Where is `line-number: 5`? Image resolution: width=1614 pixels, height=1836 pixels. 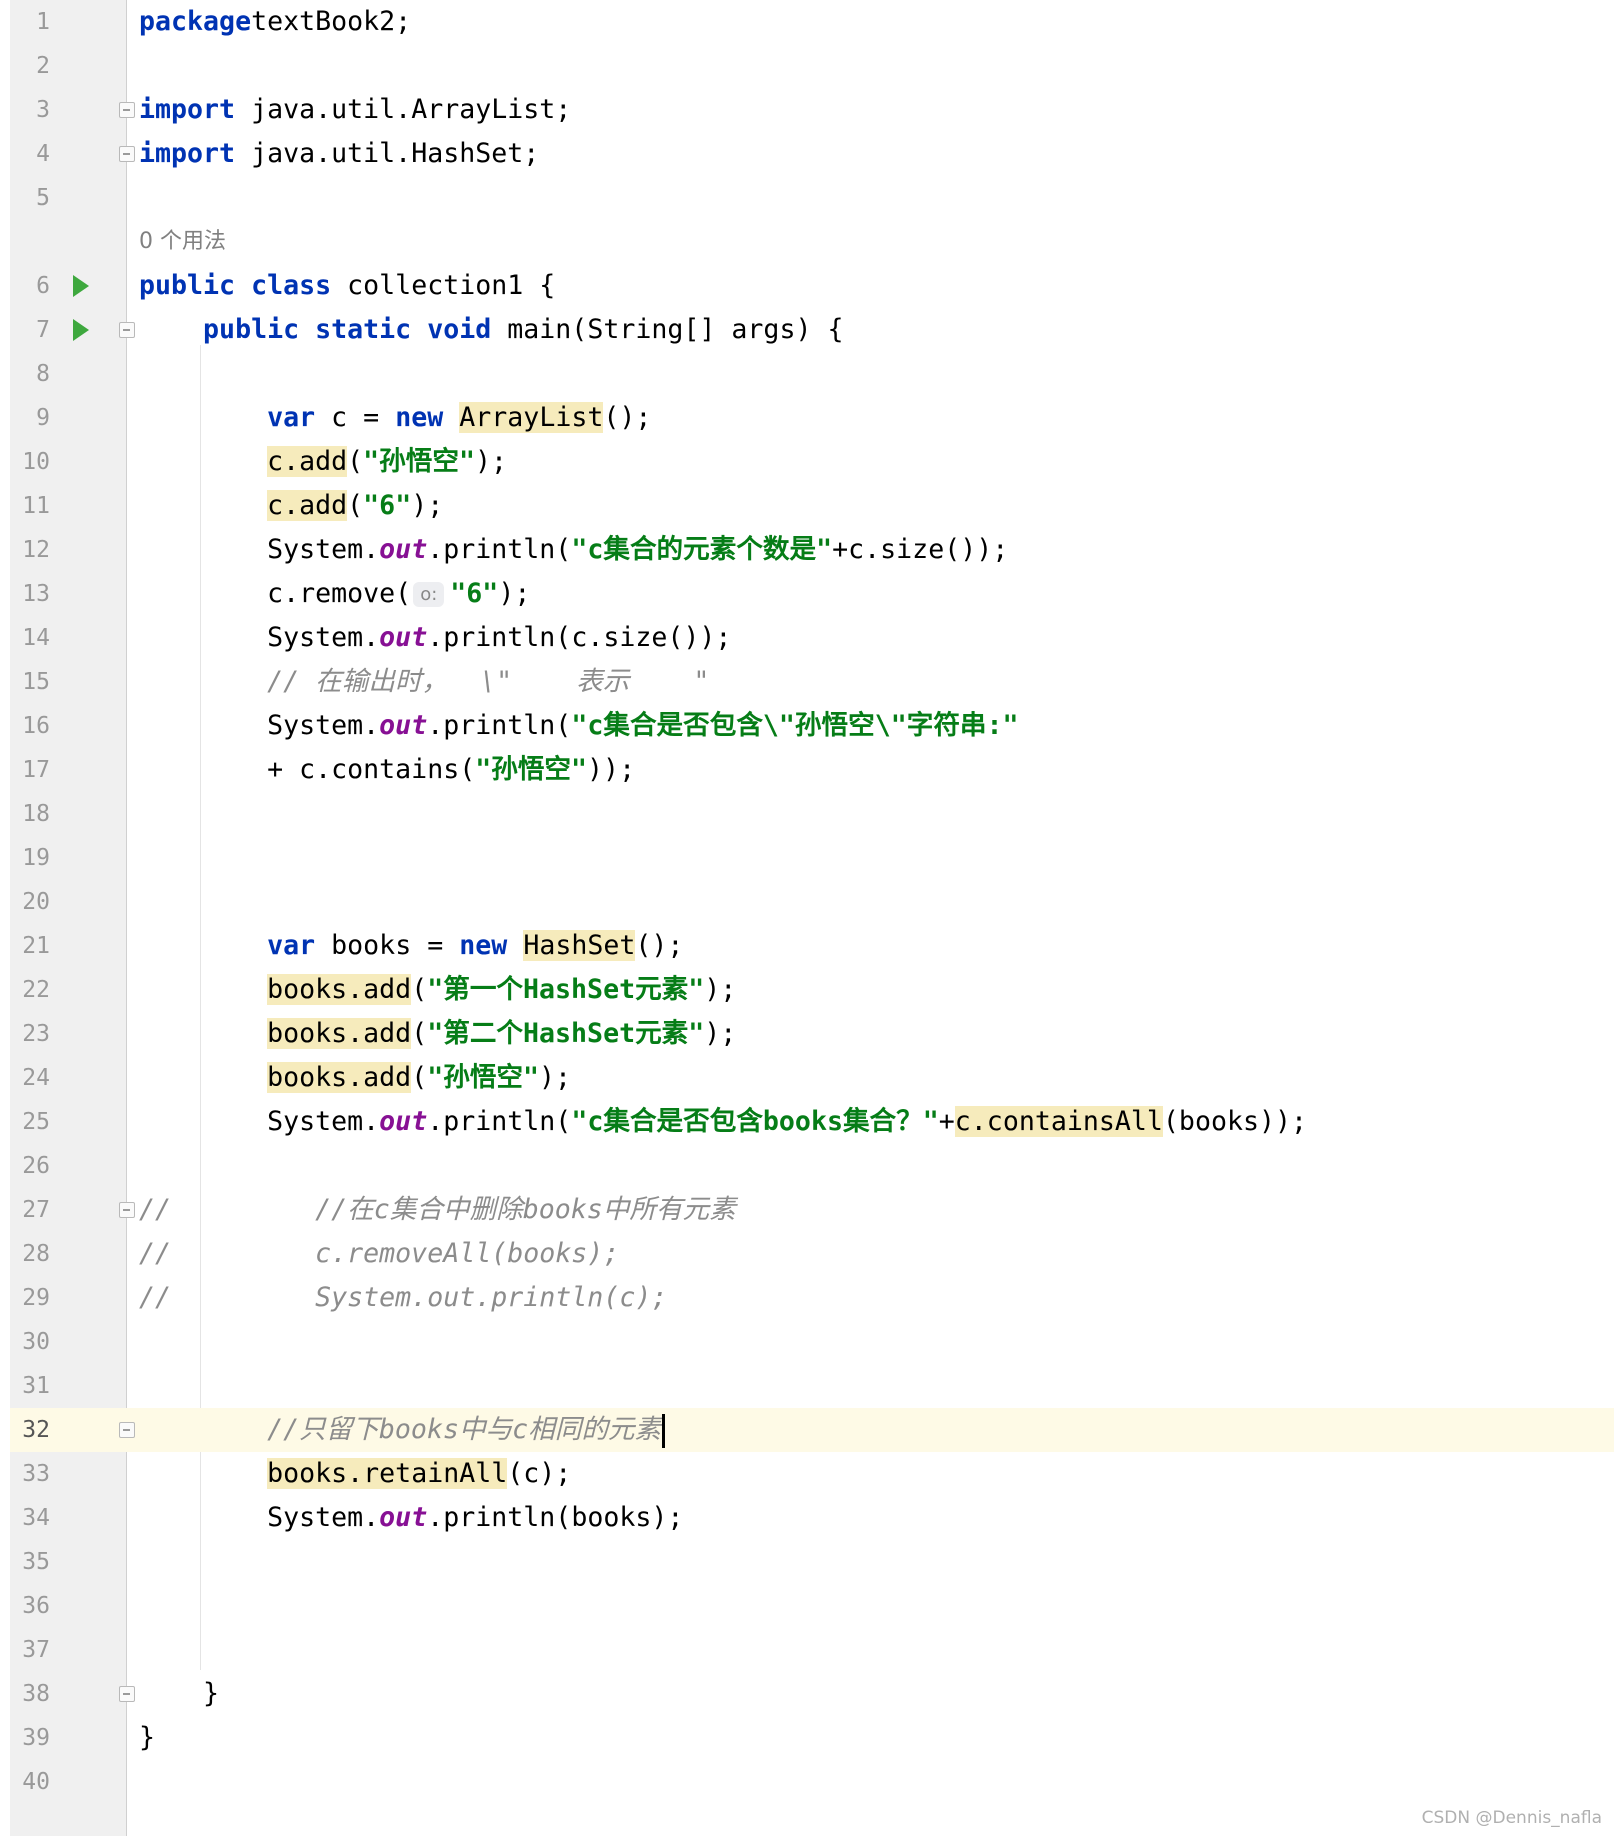
line-number: 5 is located at coordinates (30, 198).